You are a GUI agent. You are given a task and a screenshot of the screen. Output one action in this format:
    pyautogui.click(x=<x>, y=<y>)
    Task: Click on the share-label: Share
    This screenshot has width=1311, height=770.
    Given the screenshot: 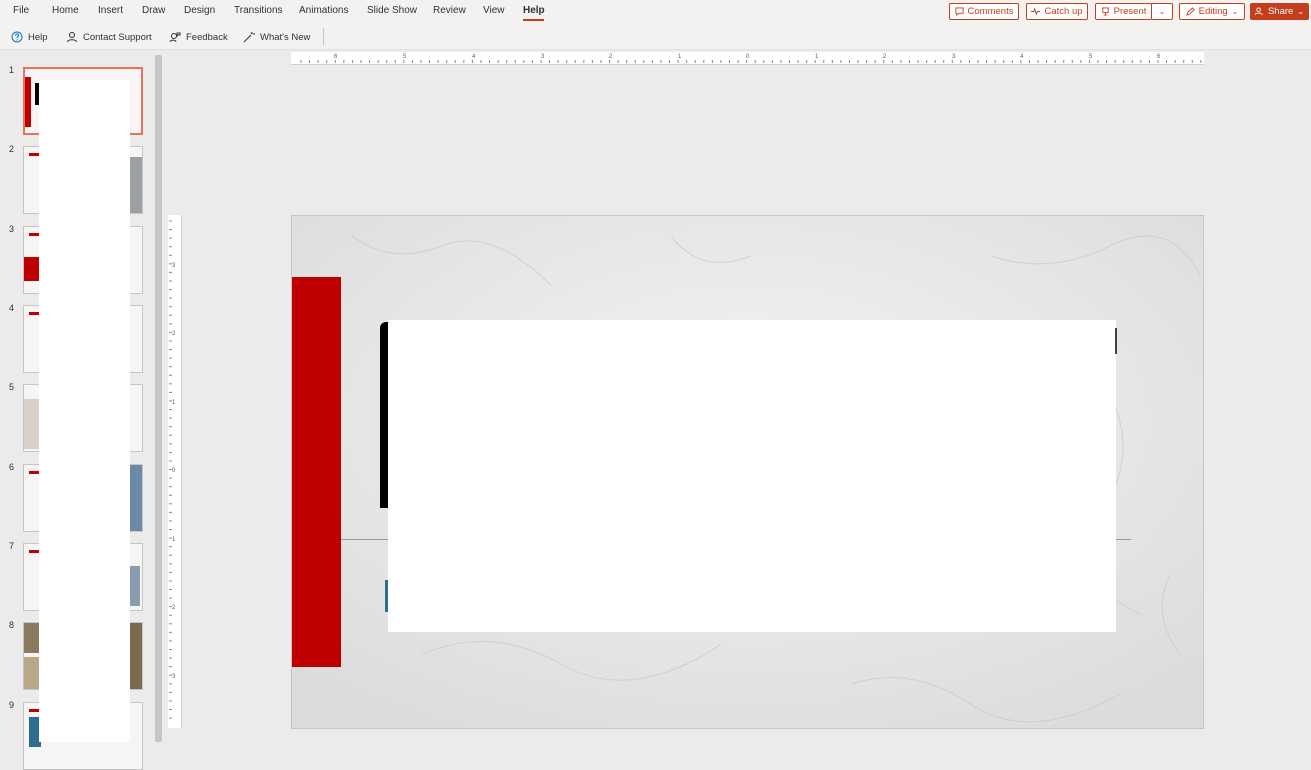 What is the action you would take?
    pyautogui.click(x=1280, y=11)
    